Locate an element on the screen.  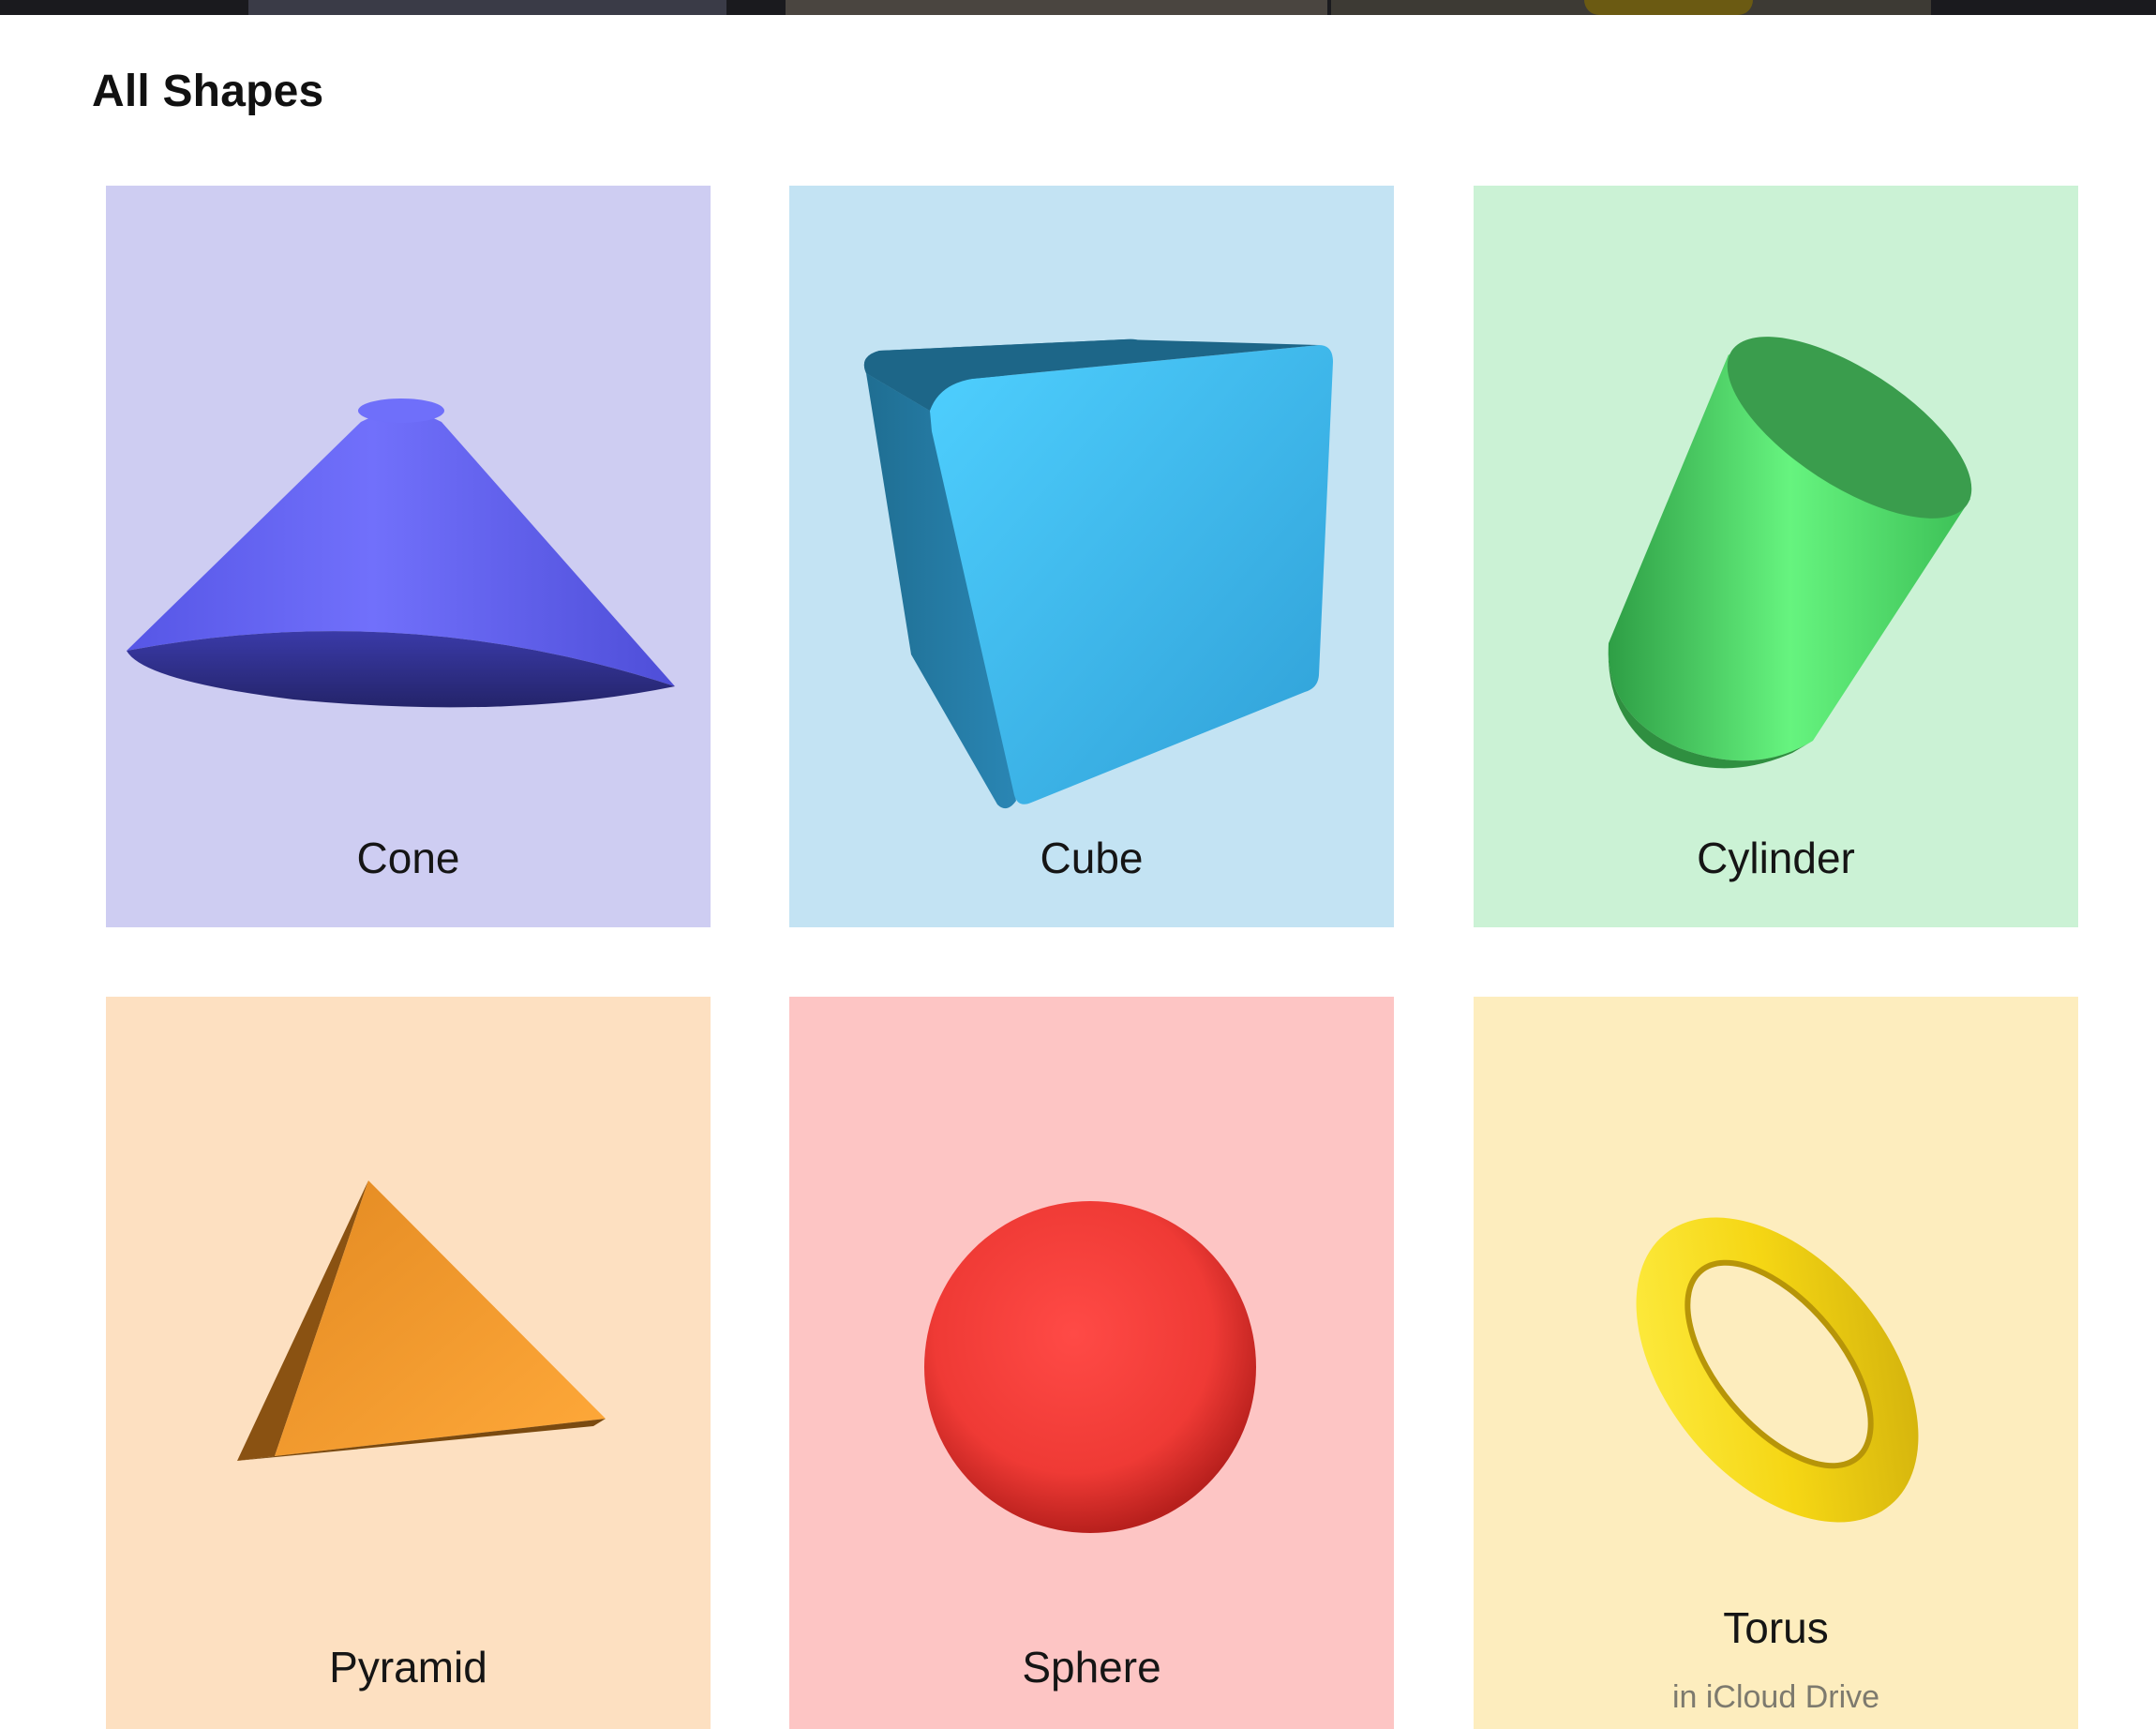
scrolled-content-strip is located at coordinates (1078, 7).